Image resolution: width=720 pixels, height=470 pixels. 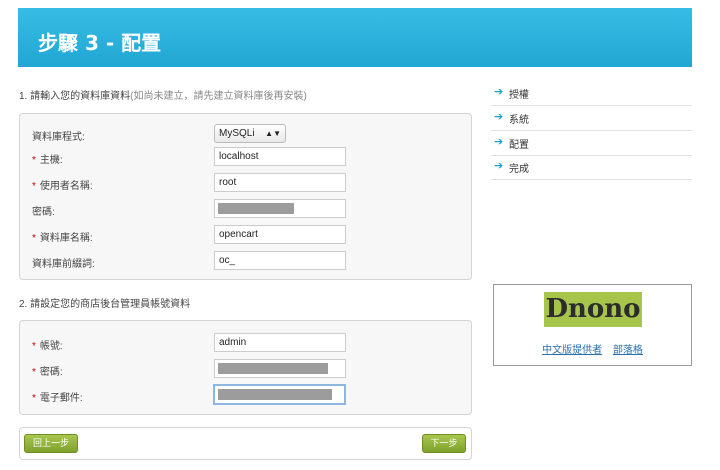 I want to click on db-name-row: * 資料庫名稱: opencart, so click(x=245, y=235).